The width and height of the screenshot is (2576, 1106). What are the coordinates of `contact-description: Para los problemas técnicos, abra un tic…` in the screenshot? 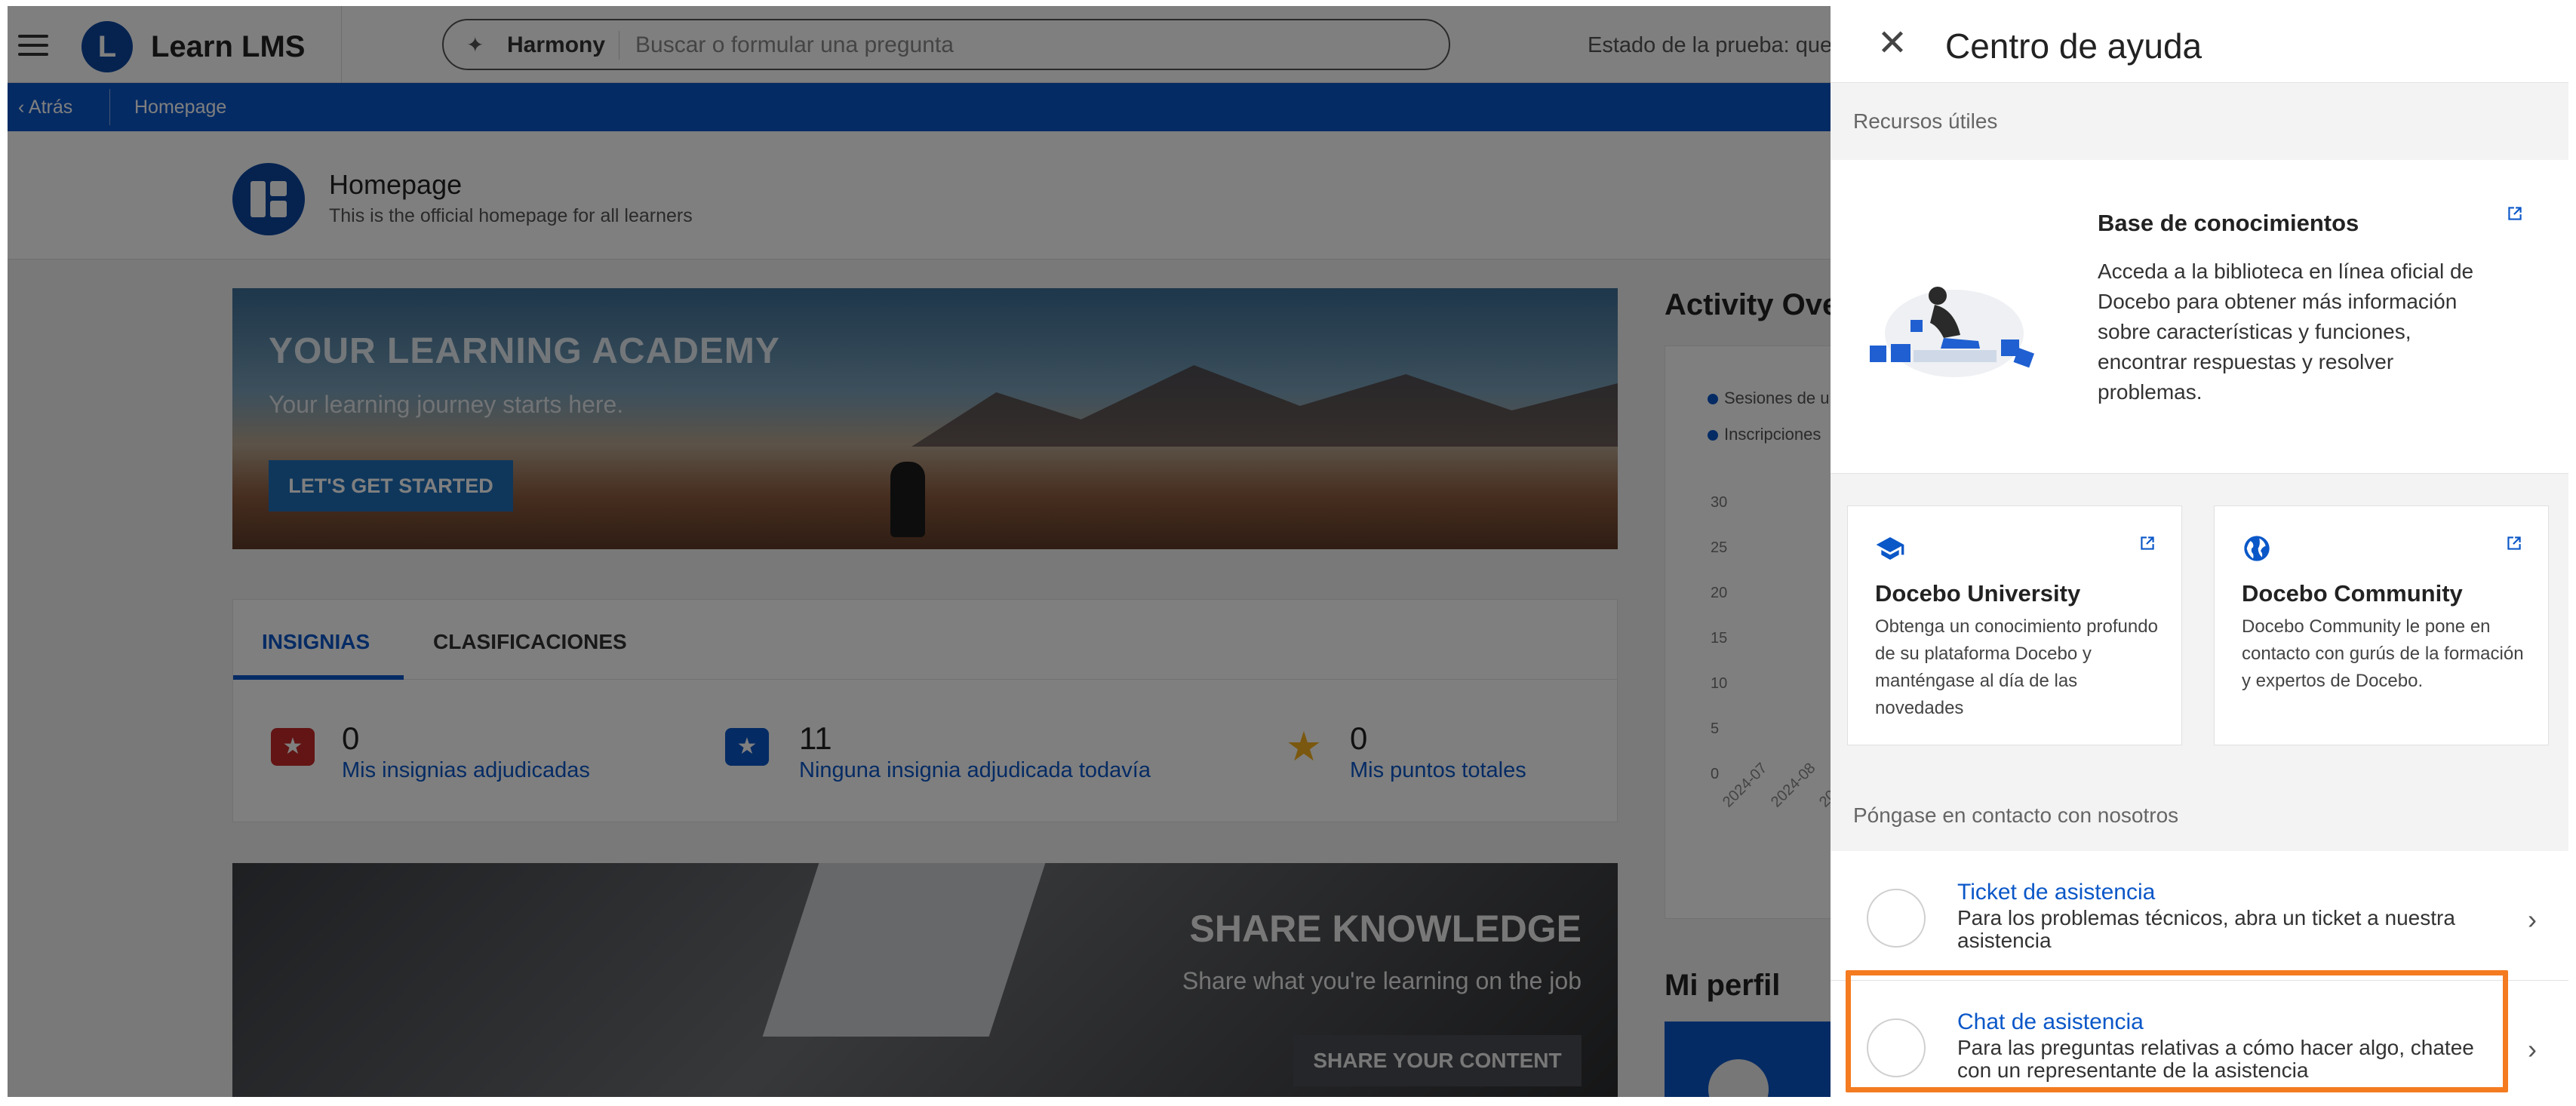 It's located at (2206, 929).